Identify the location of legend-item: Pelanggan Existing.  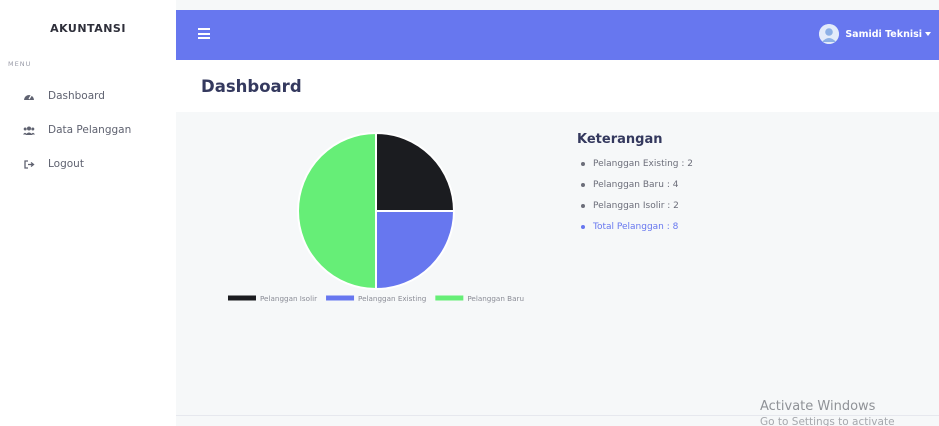
(376, 298).